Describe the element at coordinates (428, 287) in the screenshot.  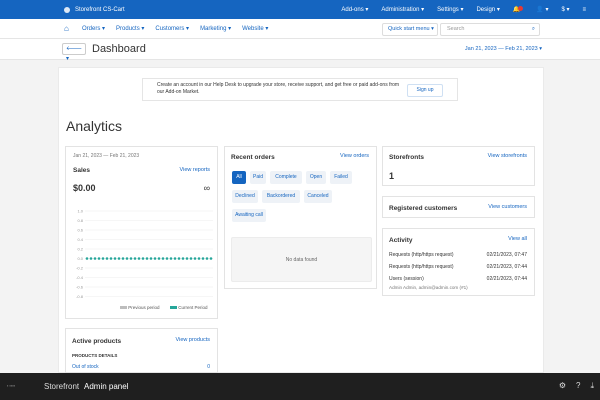
I see `activity-user-line: Admin Admin, admin@admin.com (#1)` at that location.